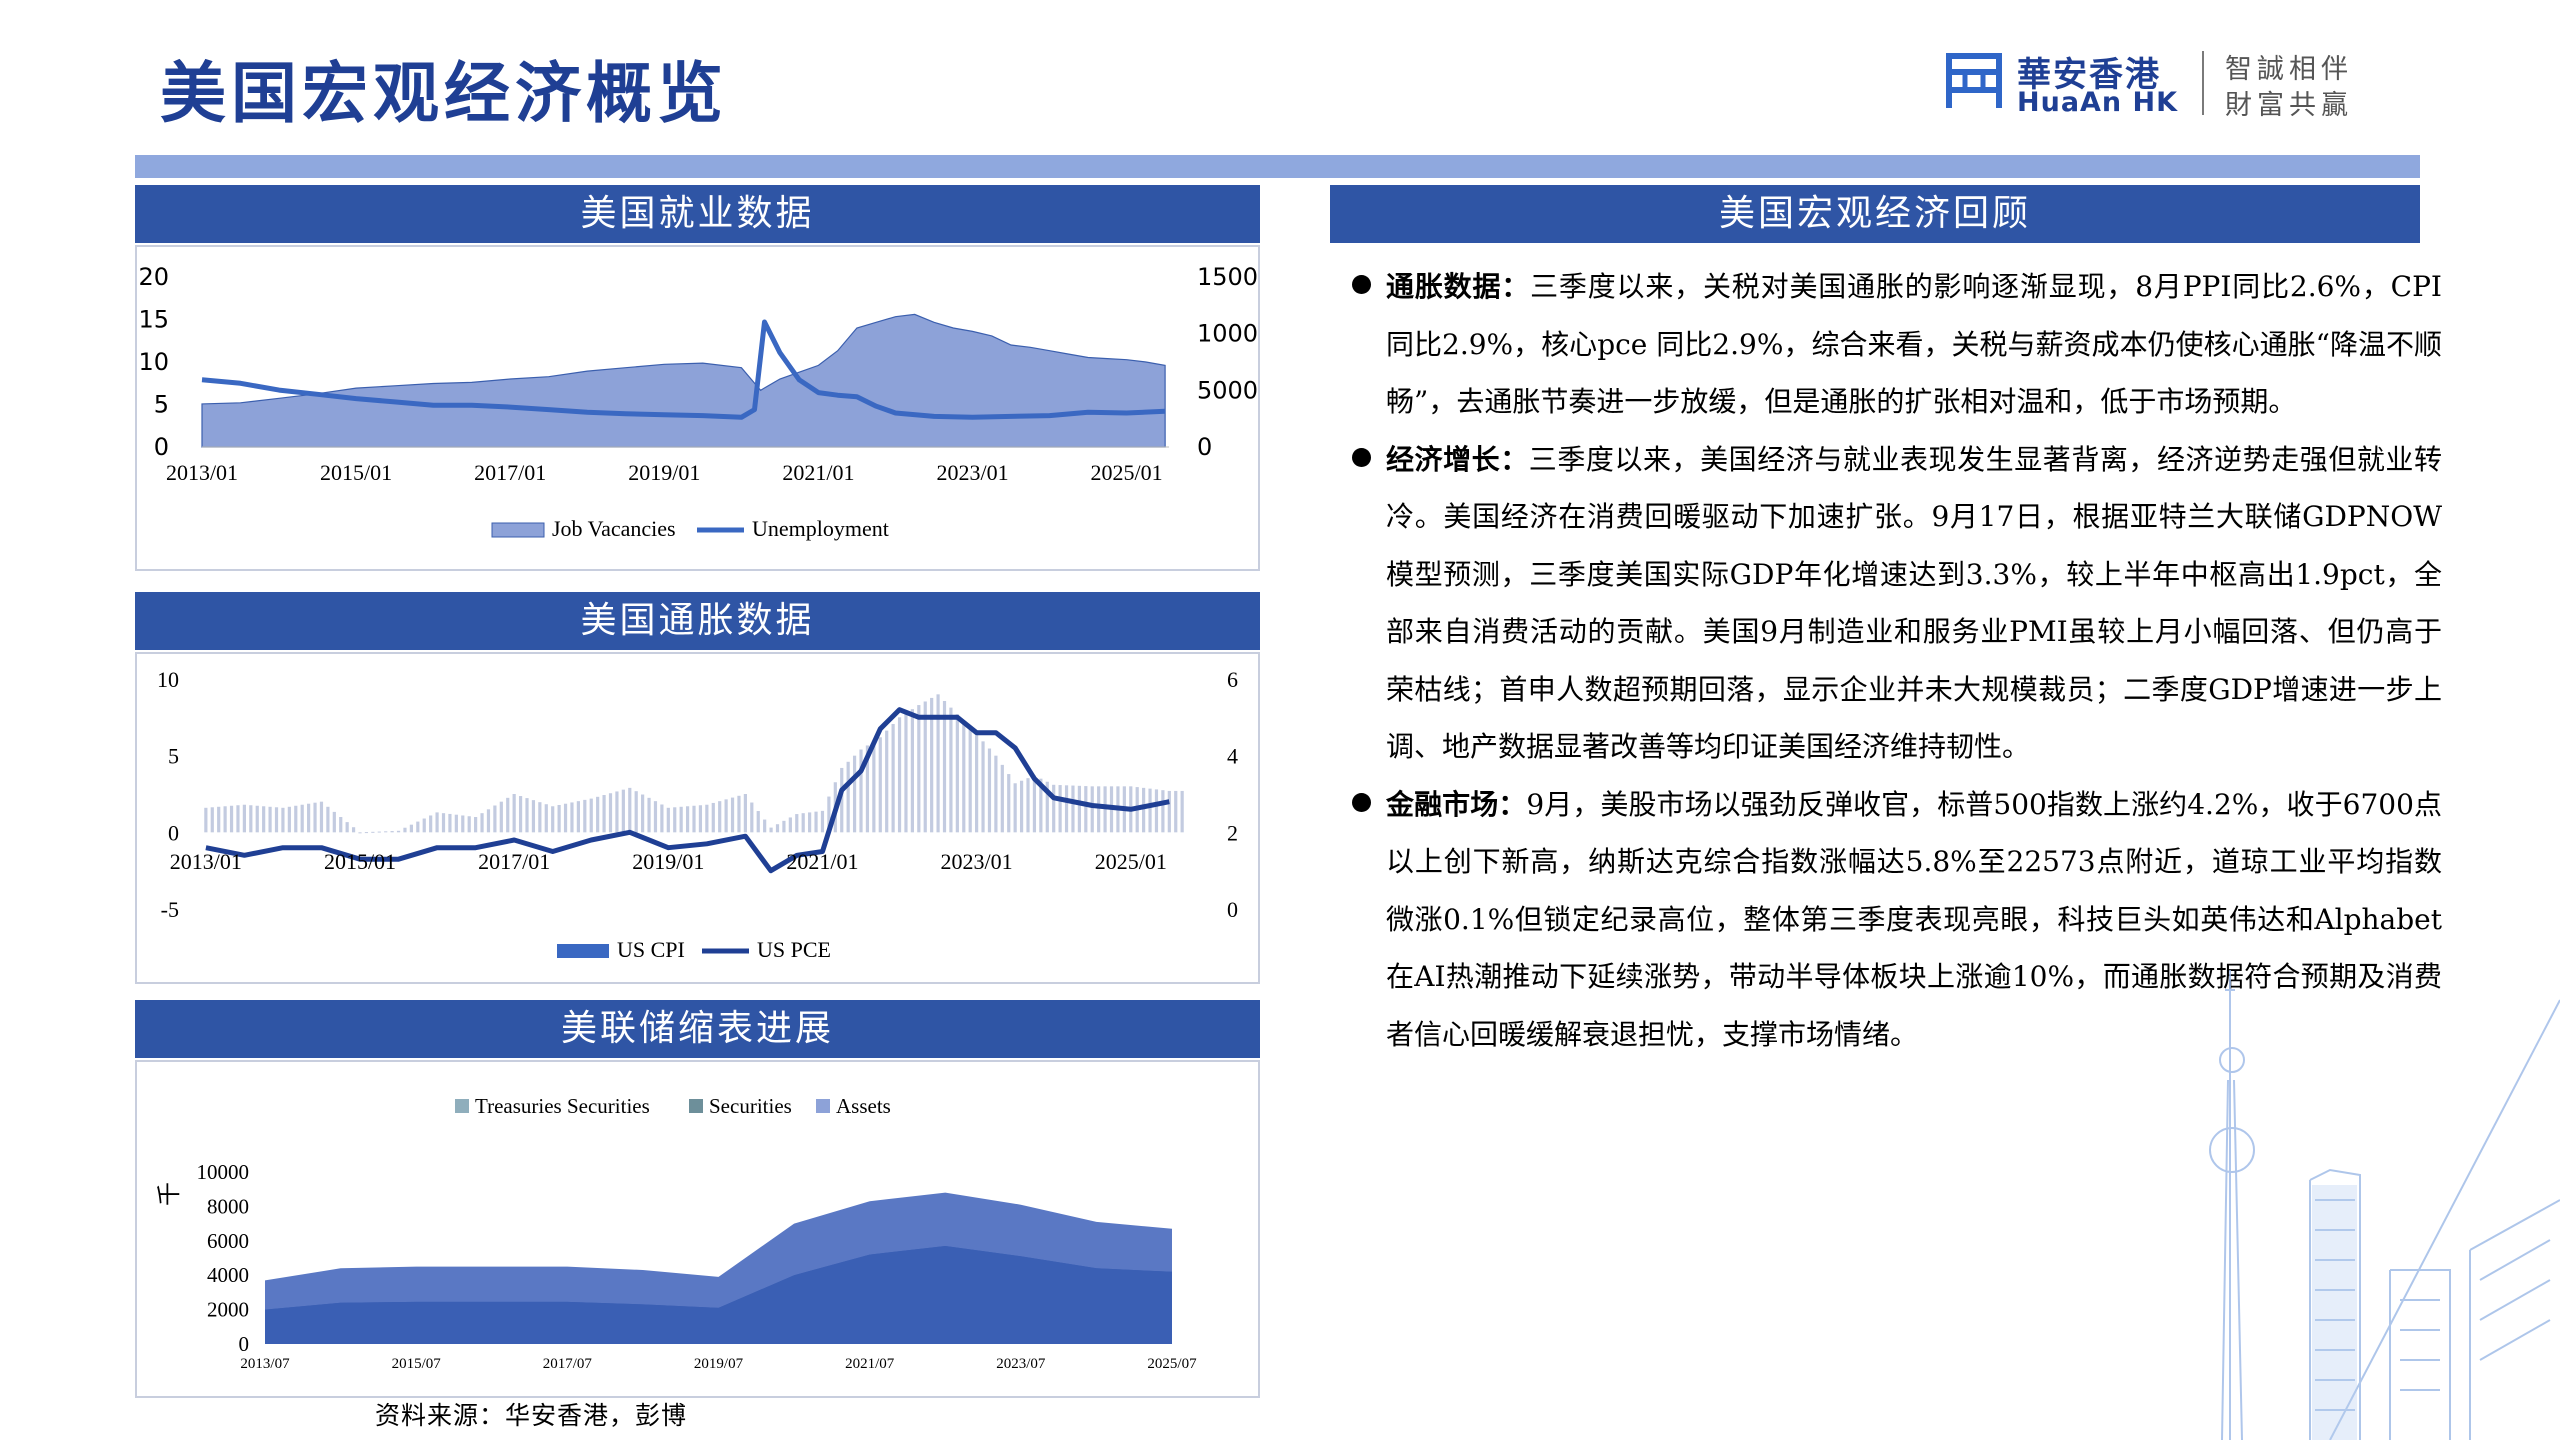 The width and height of the screenshot is (2560, 1440). I want to click on y-axis-tick-label: 0, so click(244, 1344).